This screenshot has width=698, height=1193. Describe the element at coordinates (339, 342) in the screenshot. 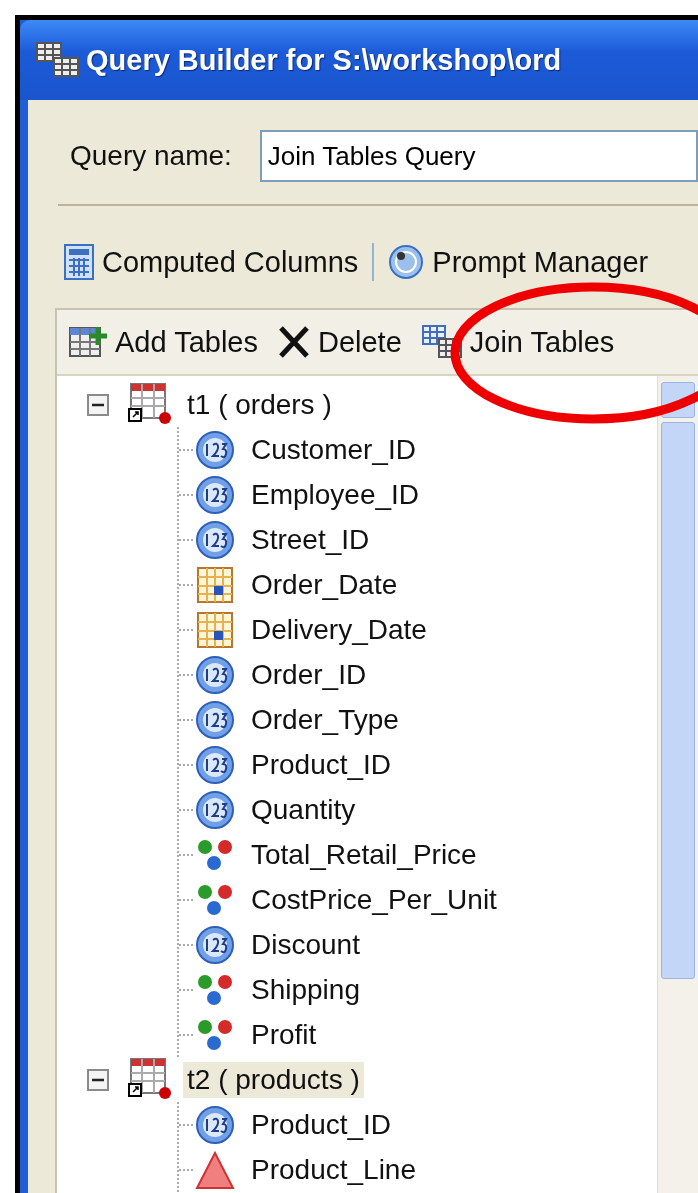

I see `delete-button: Delete` at that location.